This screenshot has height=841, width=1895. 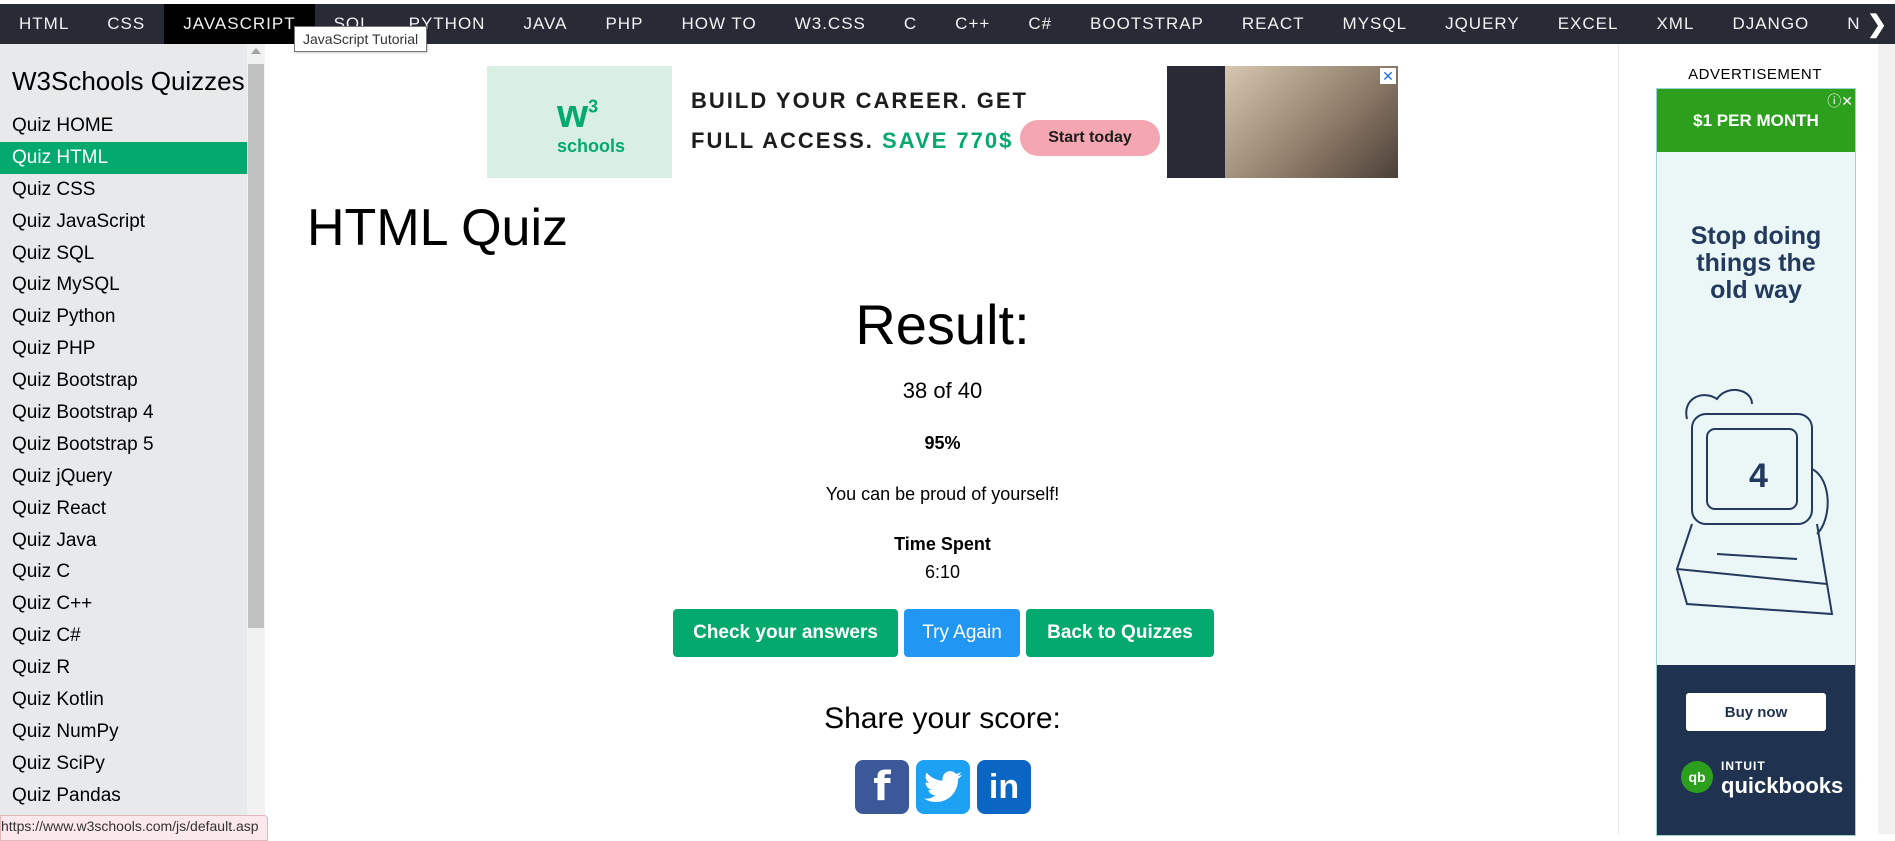 I want to click on content-divider, so click(x=1618, y=439).